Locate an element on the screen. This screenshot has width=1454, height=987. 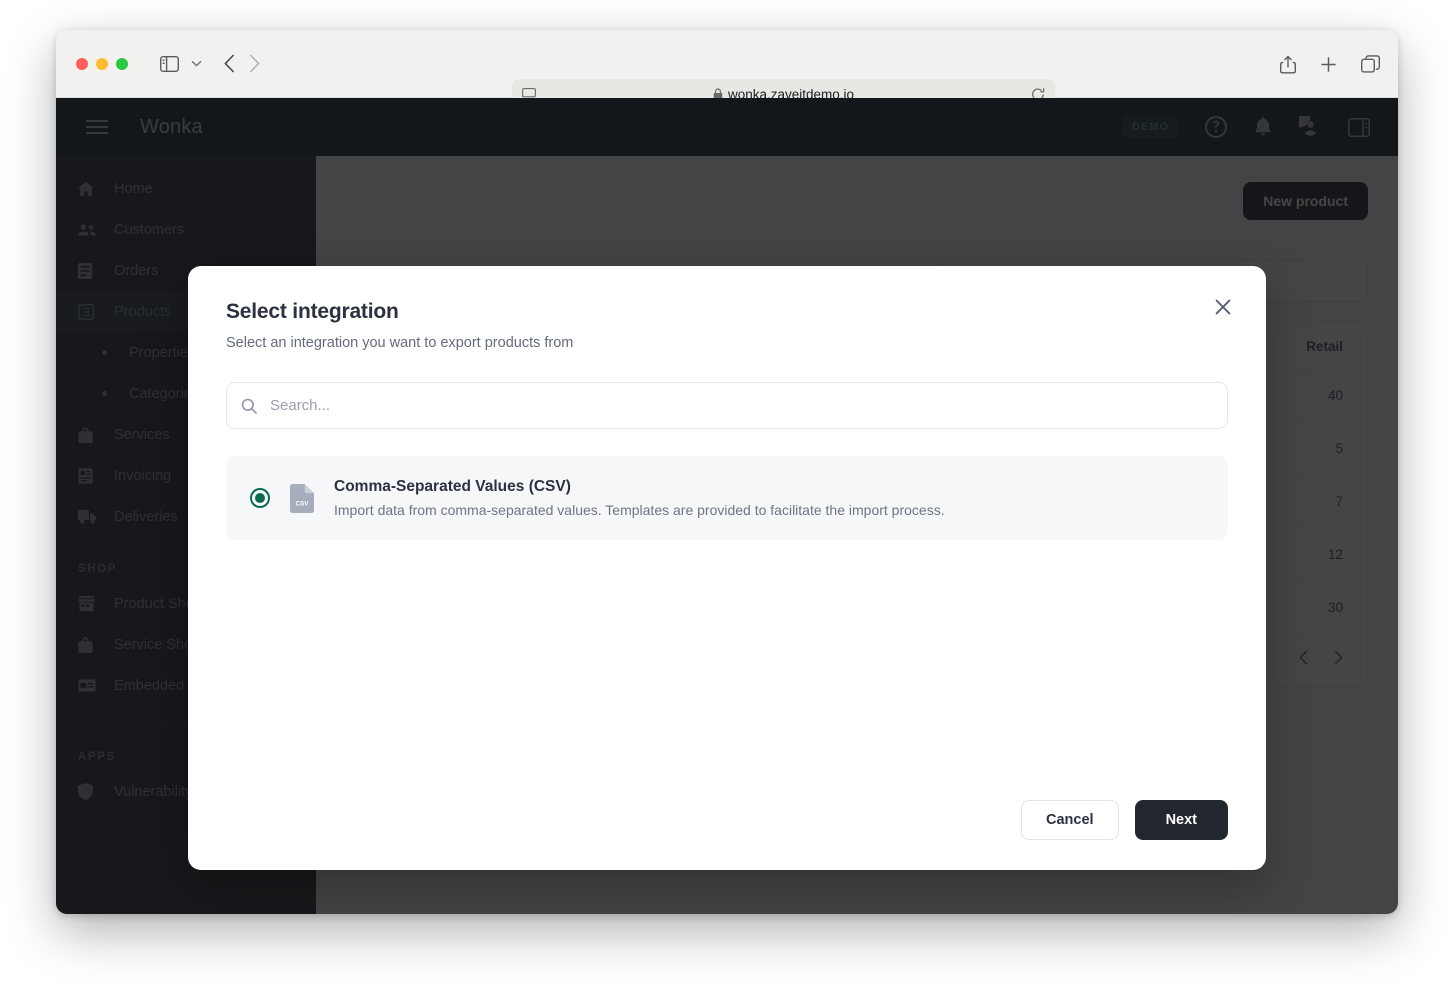
sidebar-toggle-icon is located at coordinates (169, 63).